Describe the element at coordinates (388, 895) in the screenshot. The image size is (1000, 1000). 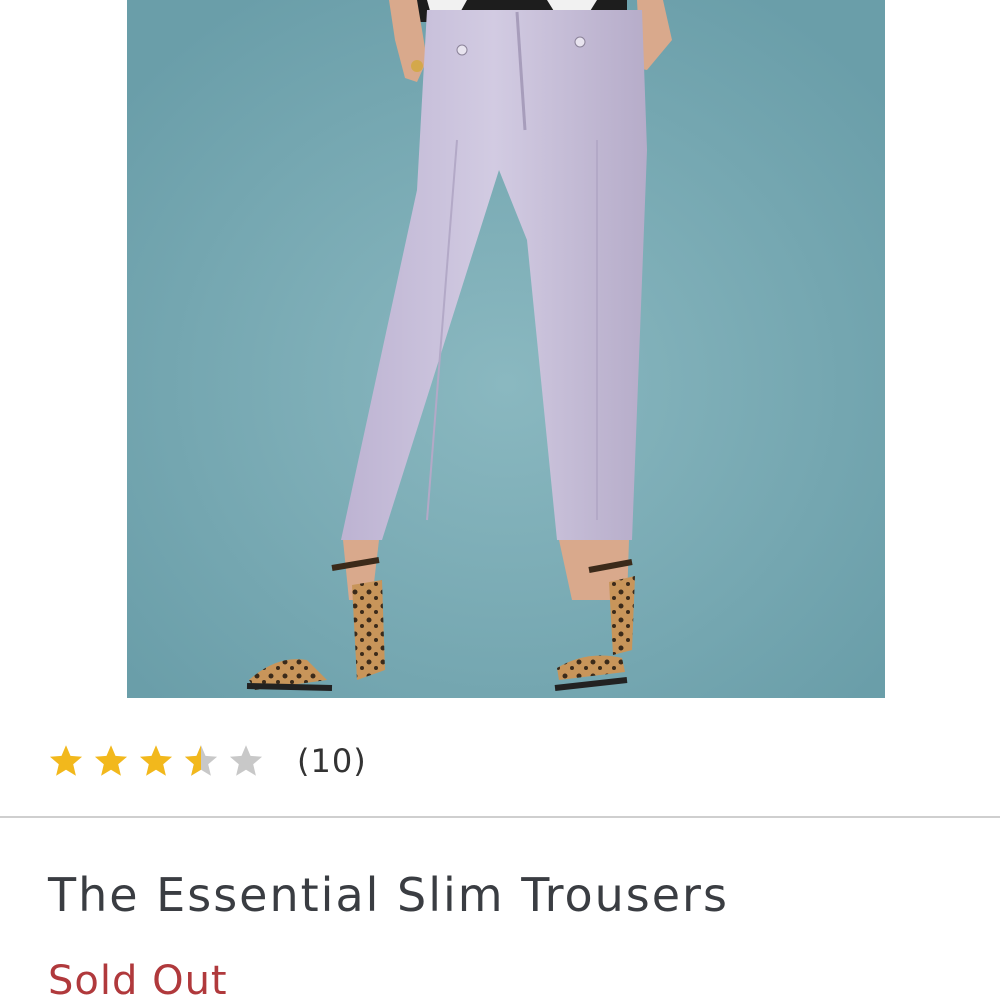
I see `product-title: The Essential Slim Trousers` at that location.